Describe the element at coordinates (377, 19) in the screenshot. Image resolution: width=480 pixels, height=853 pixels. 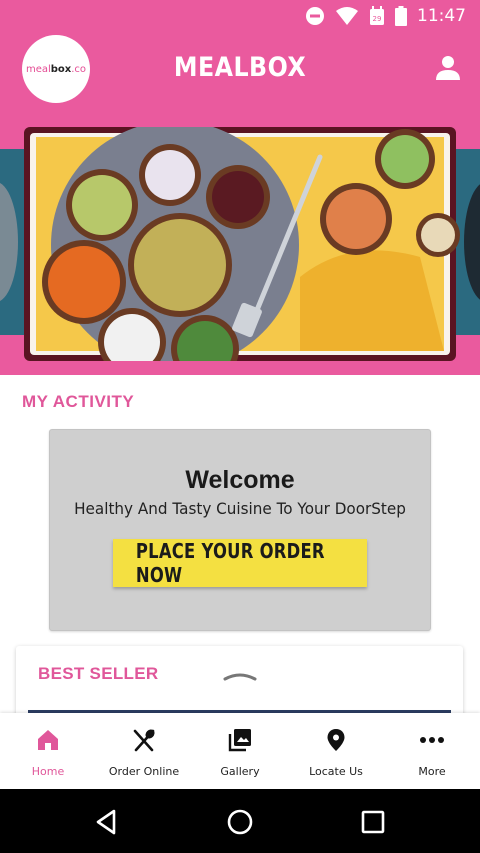
I see `calendar-day-text: 29` at that location.